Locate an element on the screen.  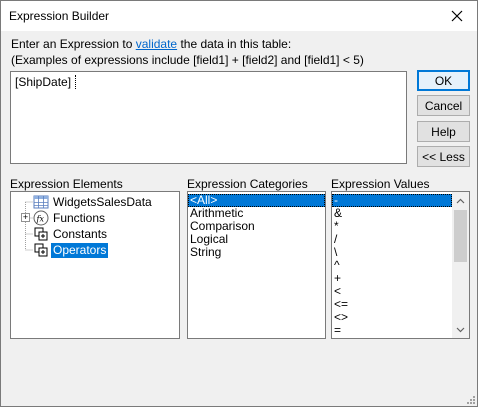
scroll-up-arrow is located at coordinates (460, 200).